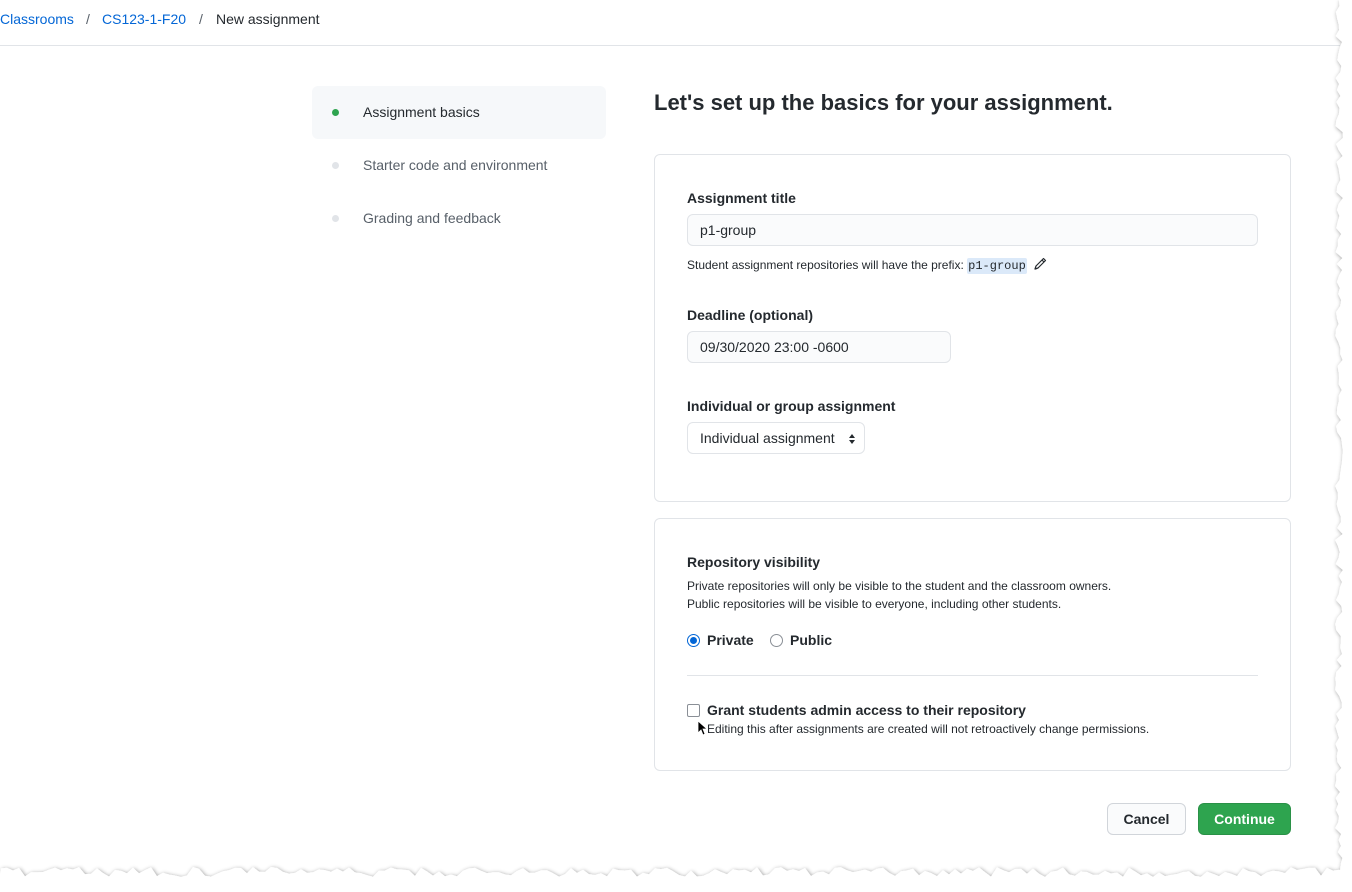 Image resolution: width=1352 pixels, height=892 pixels. I want to click on breadcrumb-link-classroom: CS123-1-F20, so click(144, 19).